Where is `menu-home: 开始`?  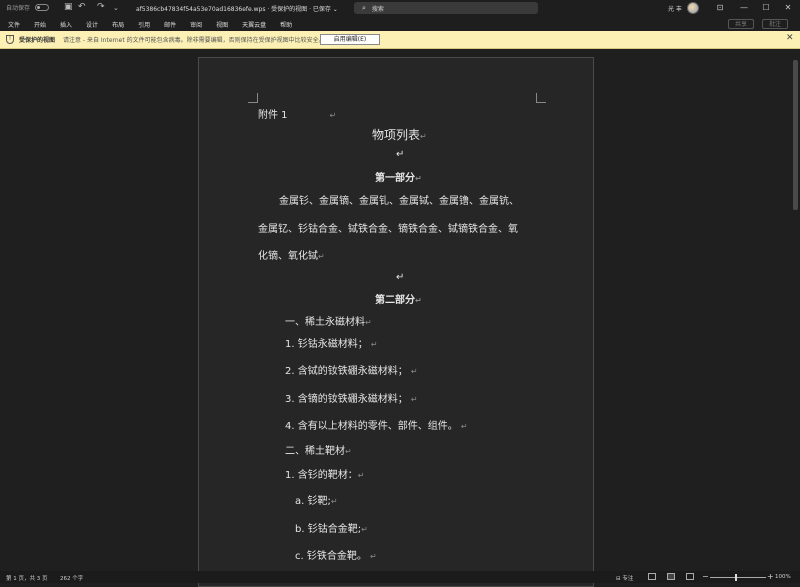
menu-home: 开始 is located at coordinates (40, 24).